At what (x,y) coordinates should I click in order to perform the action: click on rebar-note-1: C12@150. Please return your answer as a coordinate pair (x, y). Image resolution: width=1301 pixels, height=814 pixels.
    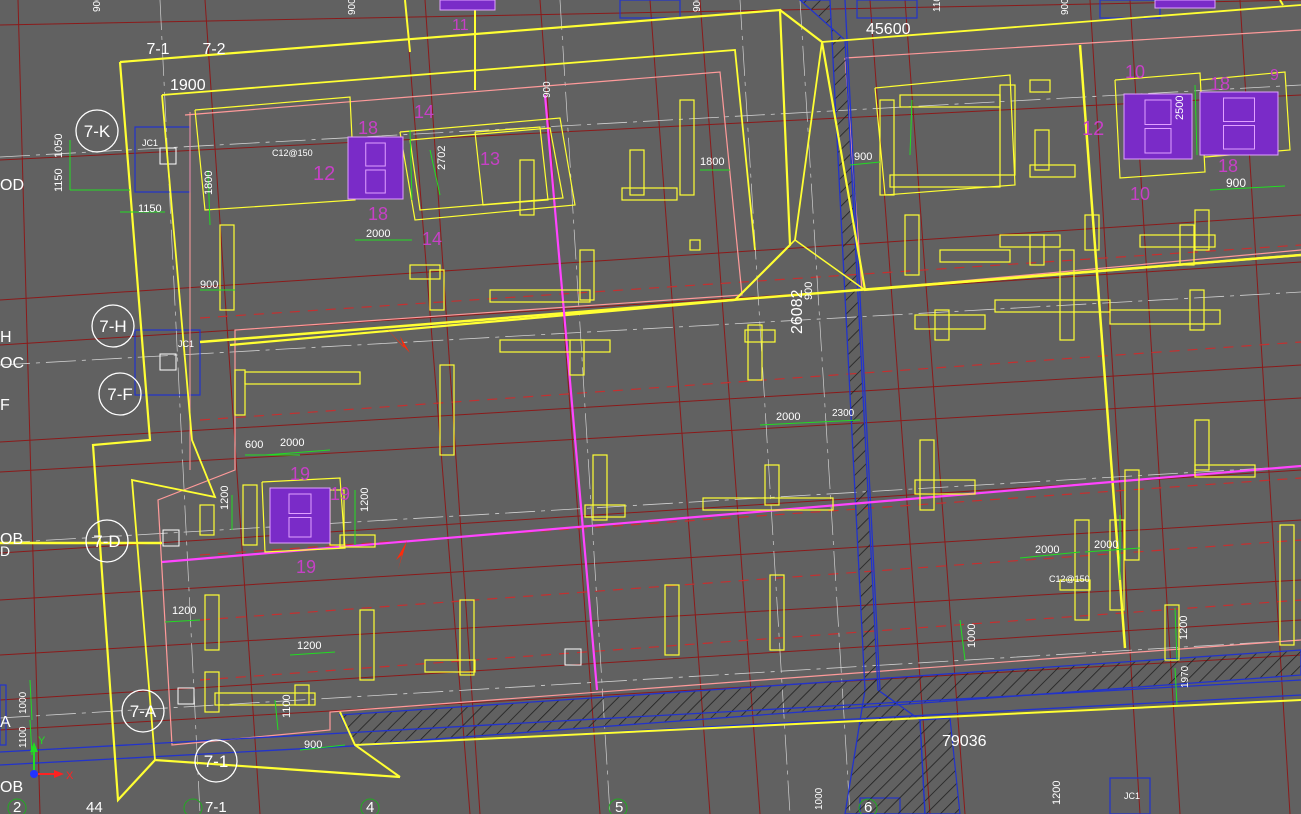
    Looking at the image, I should click on (292, 153).